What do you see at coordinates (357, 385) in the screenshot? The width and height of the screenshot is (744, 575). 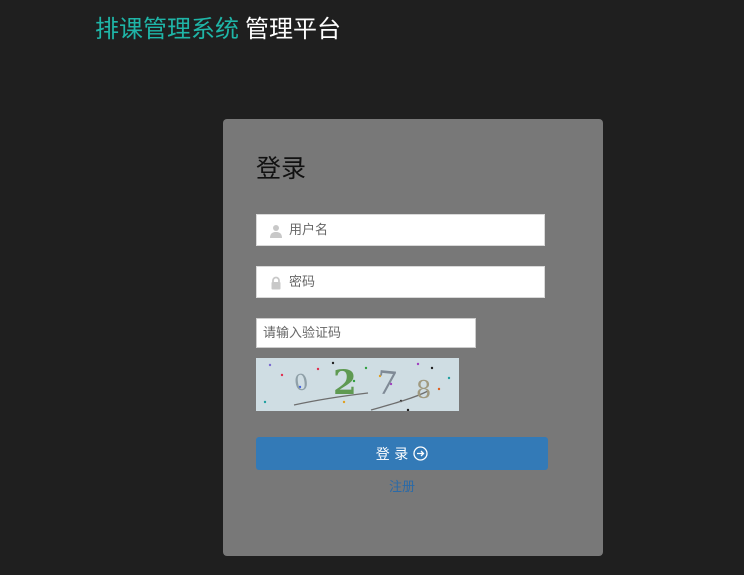 I see `captcha-image: 0 2 7 8` at bounding box center [357, 385].